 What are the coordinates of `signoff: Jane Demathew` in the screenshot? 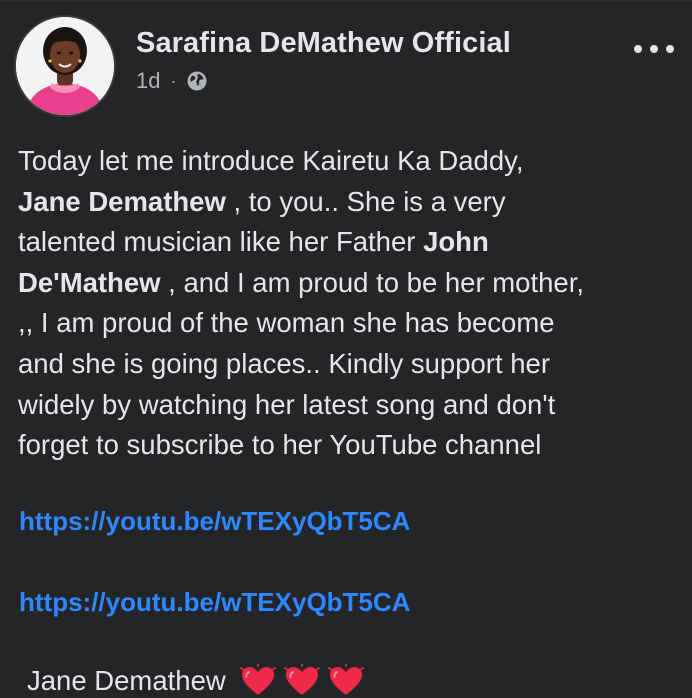 It's located at (195, 681).